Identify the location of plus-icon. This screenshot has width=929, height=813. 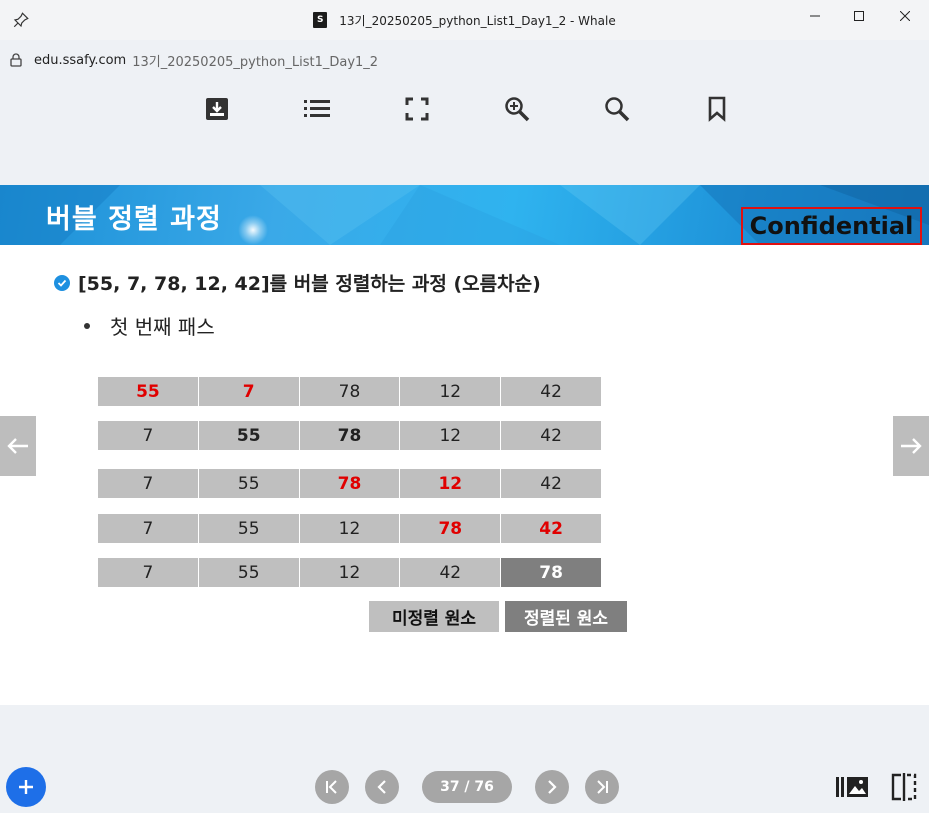
(26, 787).